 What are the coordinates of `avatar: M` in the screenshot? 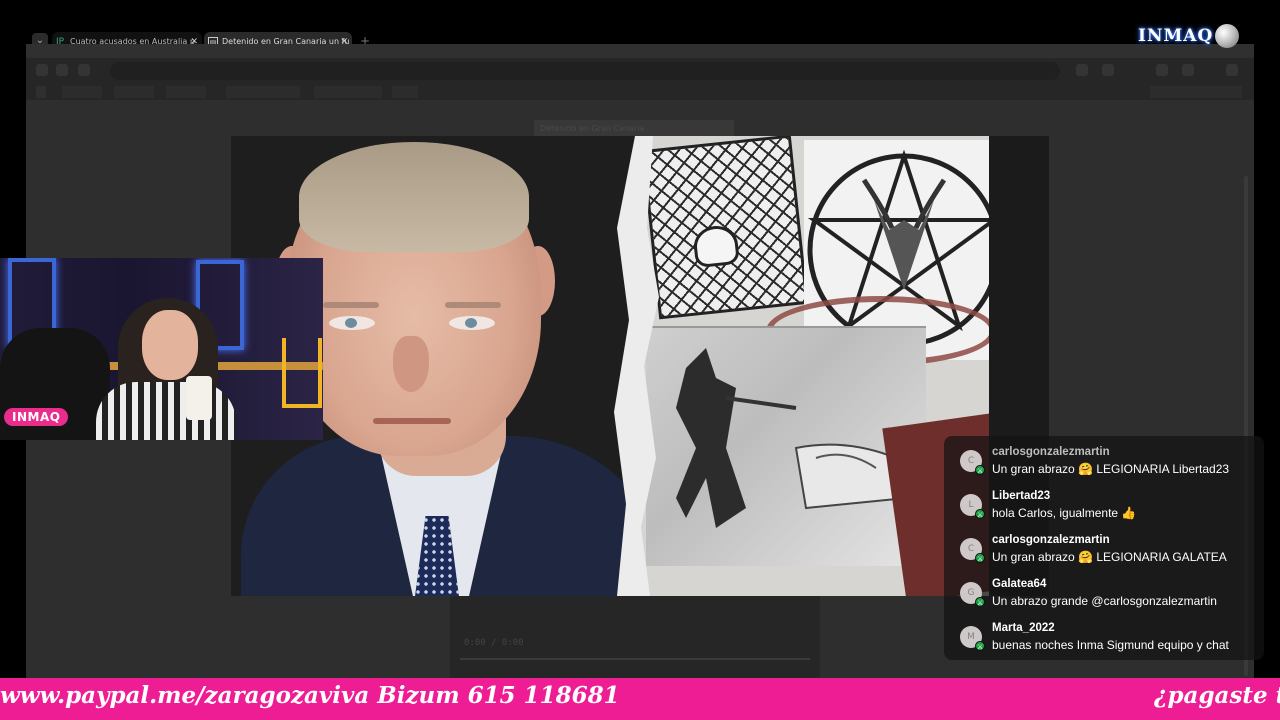 It's located at (972, 642).